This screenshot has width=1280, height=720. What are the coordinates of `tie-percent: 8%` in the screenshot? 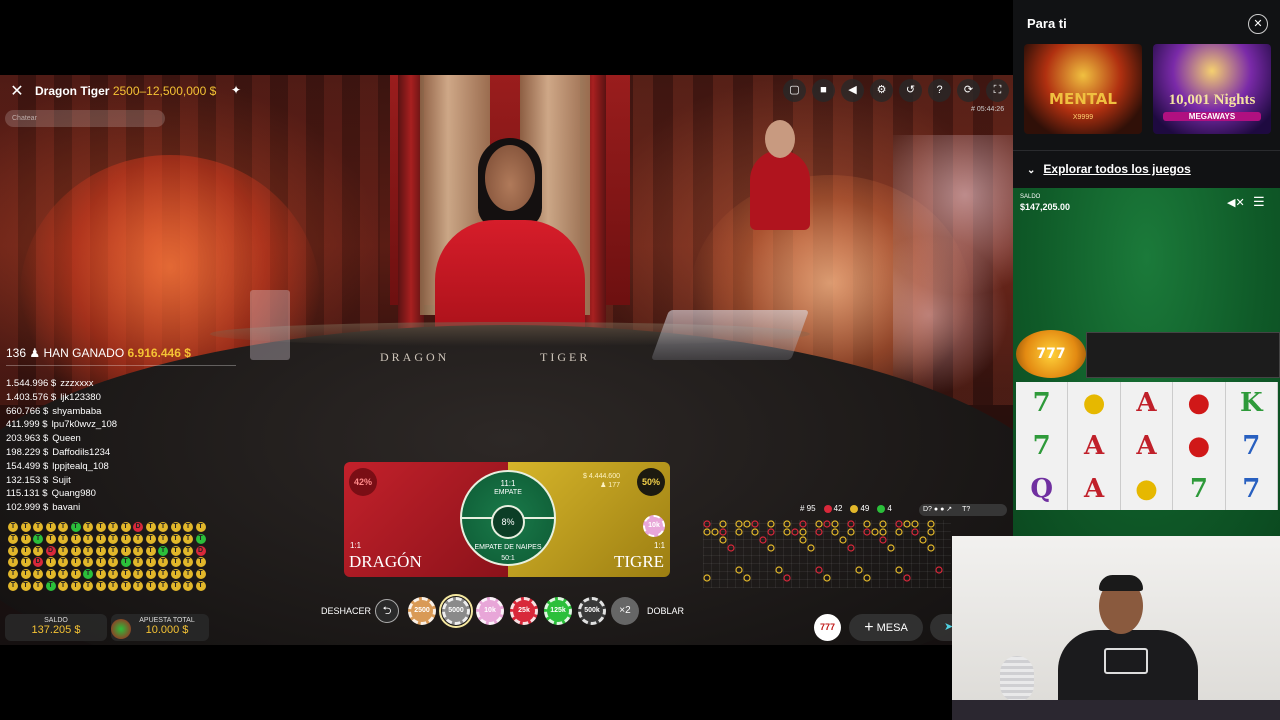 It's located at (508, 522).